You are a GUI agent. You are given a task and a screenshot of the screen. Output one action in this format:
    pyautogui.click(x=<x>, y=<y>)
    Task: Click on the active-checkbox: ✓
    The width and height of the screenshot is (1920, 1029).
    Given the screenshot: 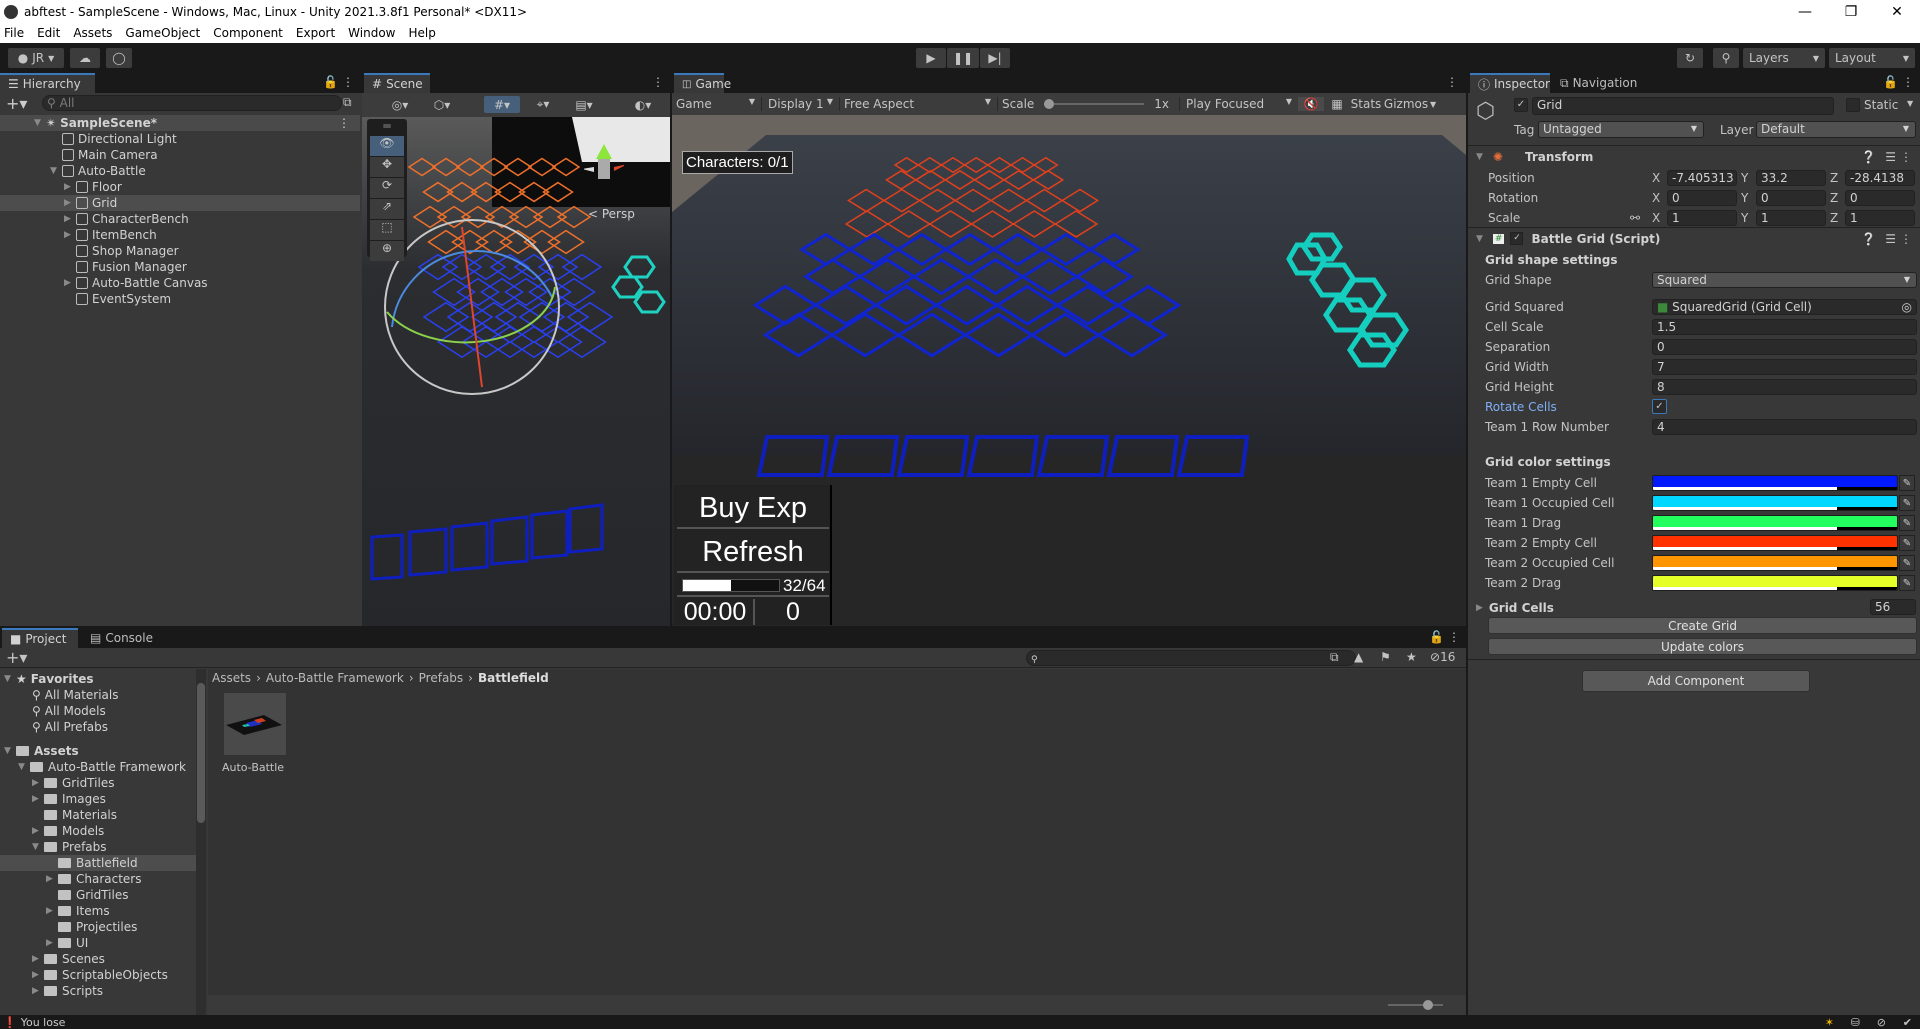 What is the action you would take?
    pyautogui.click(x=1521, y=105)
    